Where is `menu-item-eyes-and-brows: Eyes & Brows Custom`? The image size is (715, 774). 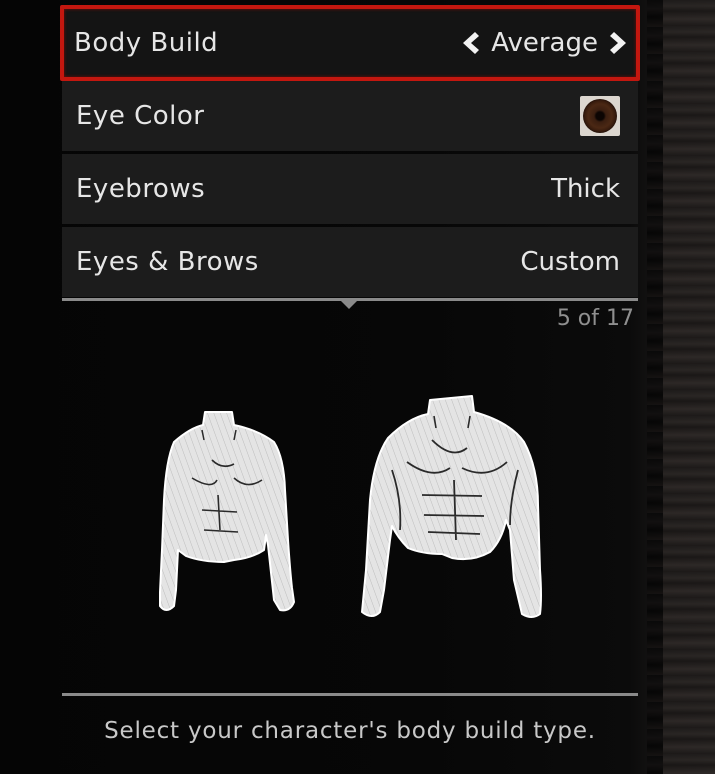
menu-item-eyes-and-brows: Eyes & Brows Custom is located at coordinates (350, 262).